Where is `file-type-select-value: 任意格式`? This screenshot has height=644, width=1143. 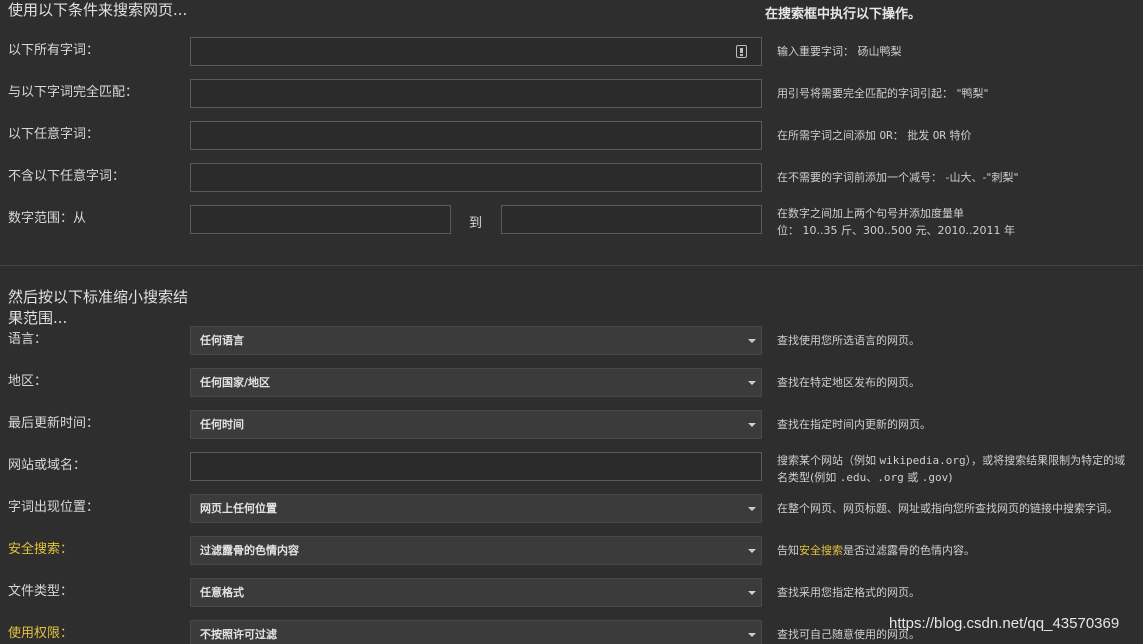 file-type-select-value: 任意格式 is located at coordinates (222, 592).